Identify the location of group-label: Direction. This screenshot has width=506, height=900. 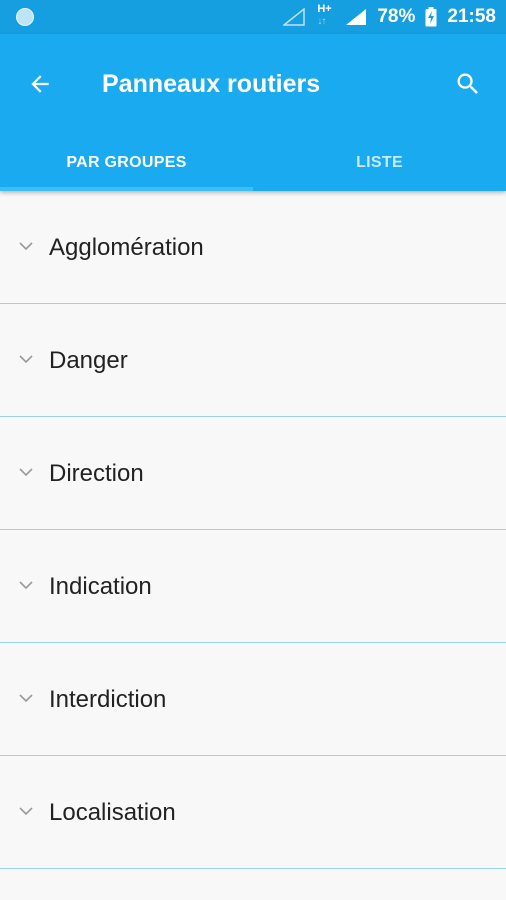
(96, 473).